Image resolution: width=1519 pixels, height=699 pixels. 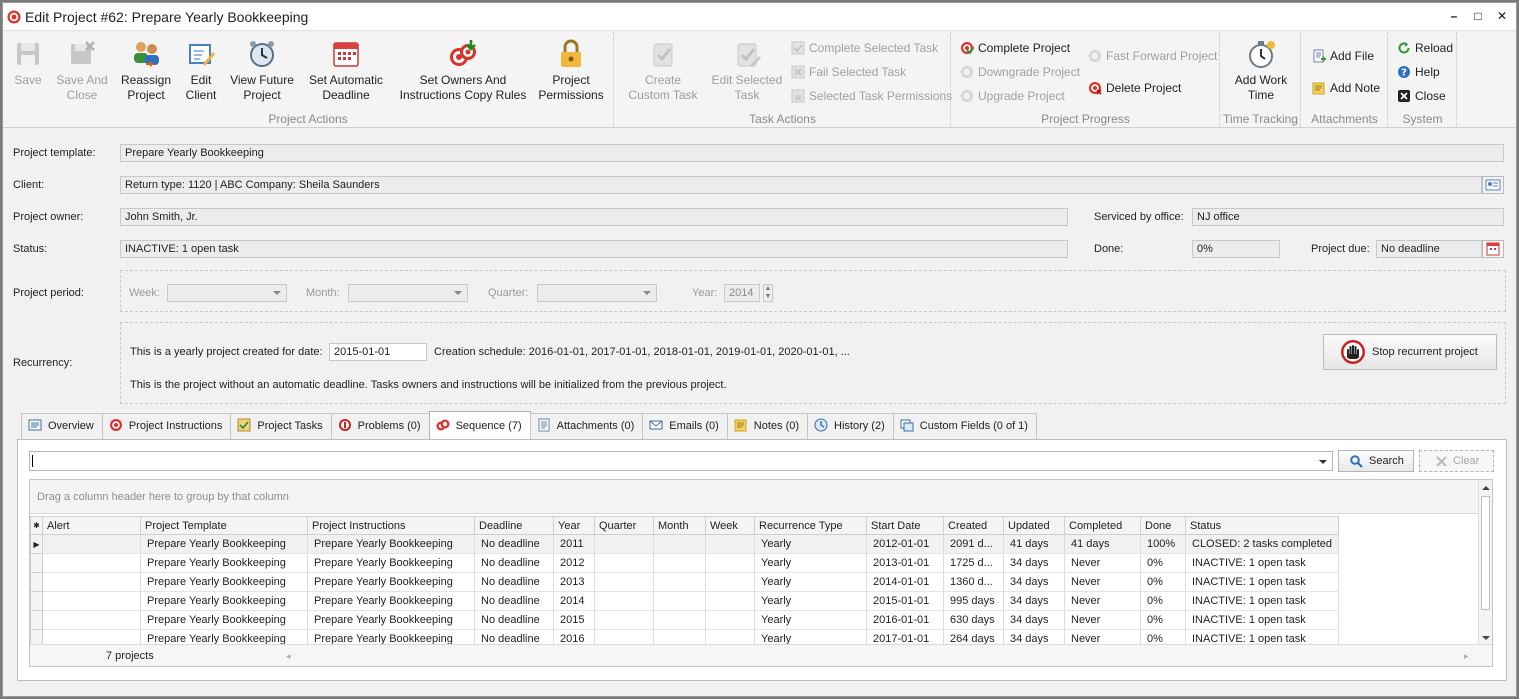 What do you see at coordinates (747, 70) in the screenshot?
I see `edit-selected-task-button: Edit Selected Task` at bounding box center [747, 70].